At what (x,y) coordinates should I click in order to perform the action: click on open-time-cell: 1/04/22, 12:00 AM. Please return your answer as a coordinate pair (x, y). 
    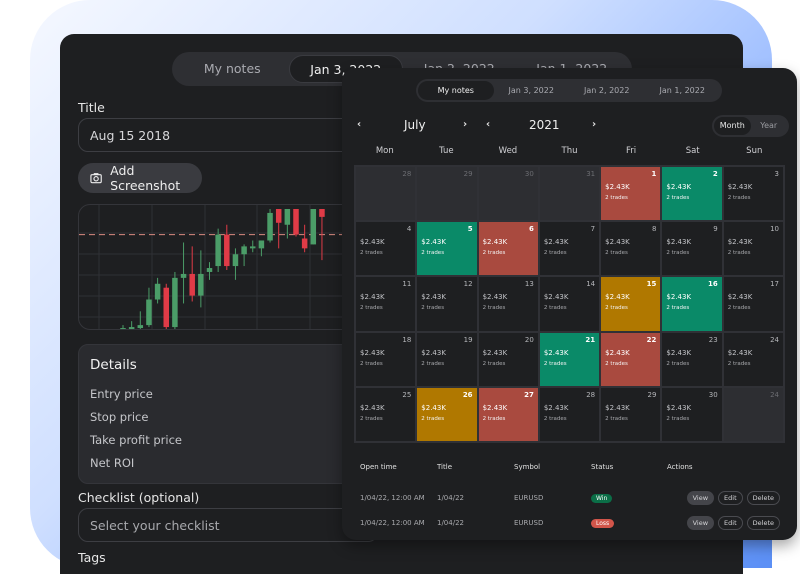
    Looking at the image, I should click on (392, 497).